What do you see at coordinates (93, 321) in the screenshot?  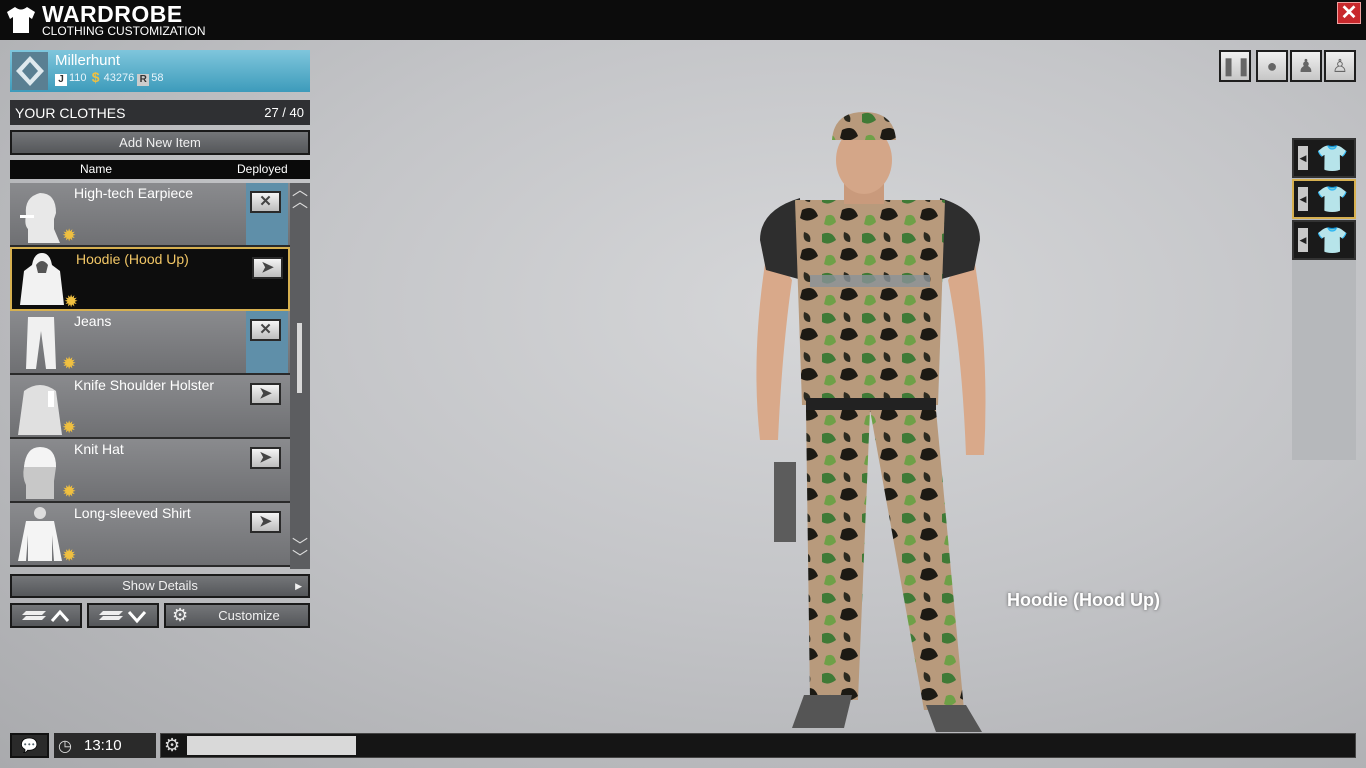 I see `item-label: Jeans` at bounding box center [93, 321].